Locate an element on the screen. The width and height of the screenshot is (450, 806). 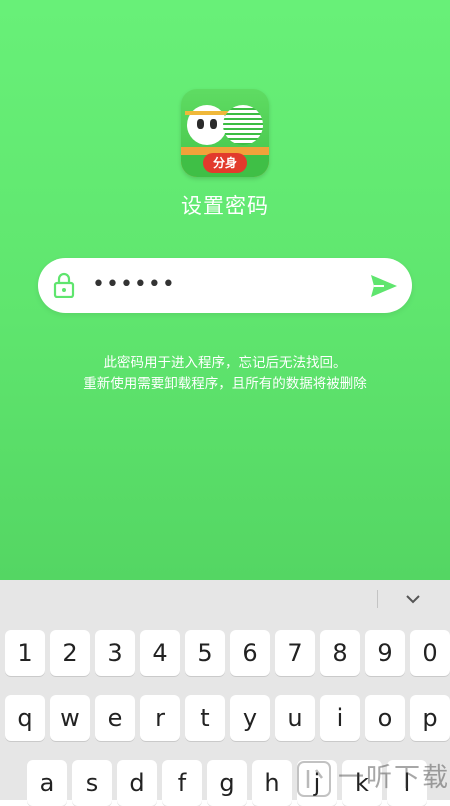
hint-line-1: 此密码用于进入程序，忘记后无法找回。 is located at coordinates (225, 363).